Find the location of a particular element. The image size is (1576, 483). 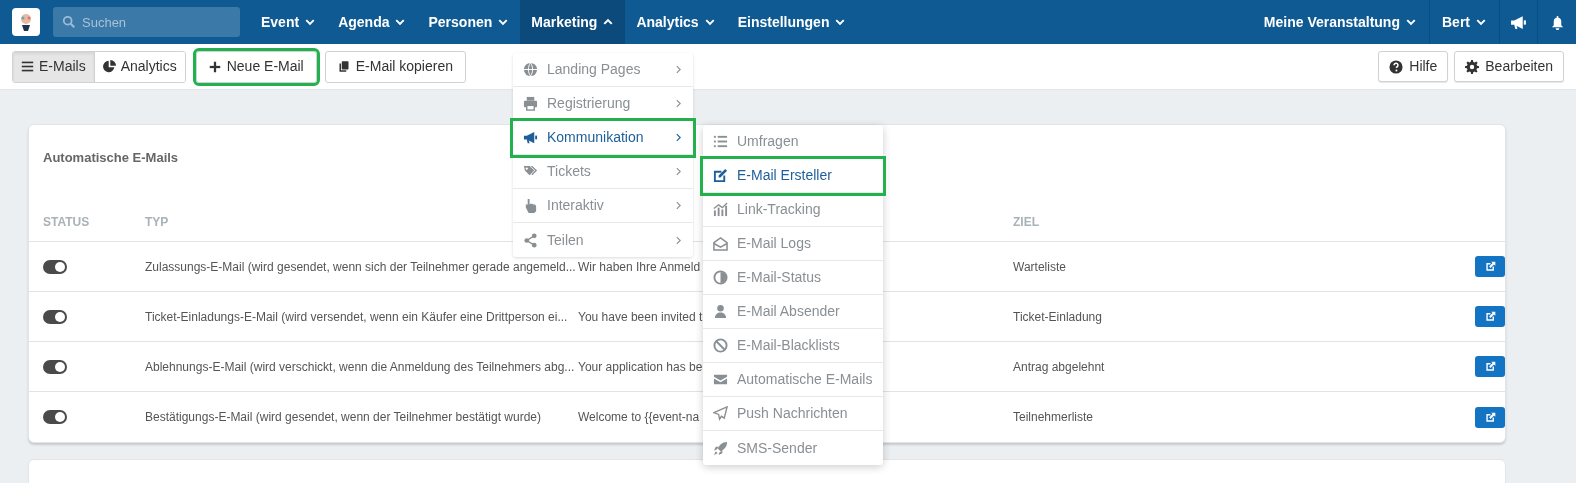

card-title: Automatische E-Mails is located at coordinates (111, 157).